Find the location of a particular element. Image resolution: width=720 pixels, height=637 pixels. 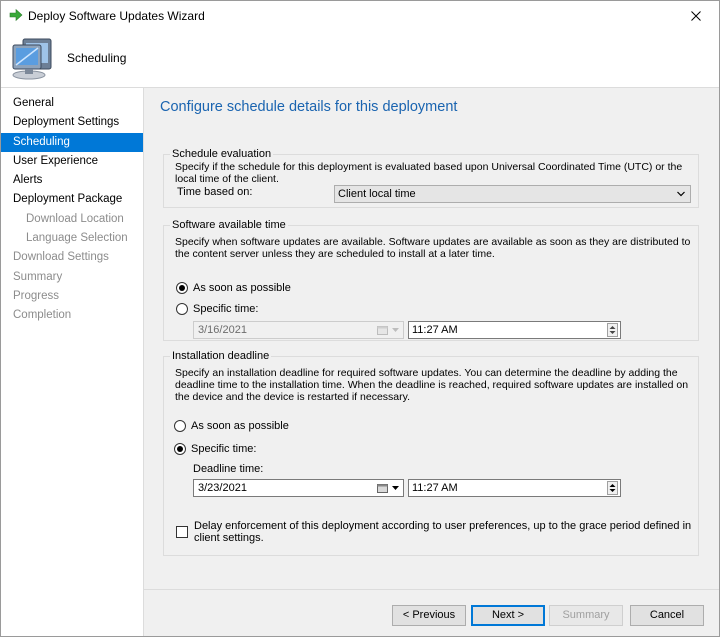

close-icon is located at coordinates (696, 16).